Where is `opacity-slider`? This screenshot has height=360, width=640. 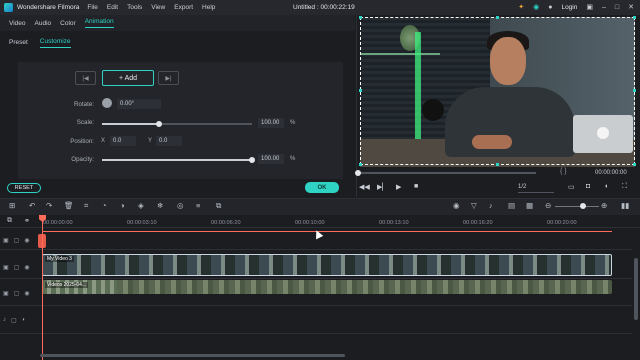
opacity-slider is located at coordinates (178, 160).